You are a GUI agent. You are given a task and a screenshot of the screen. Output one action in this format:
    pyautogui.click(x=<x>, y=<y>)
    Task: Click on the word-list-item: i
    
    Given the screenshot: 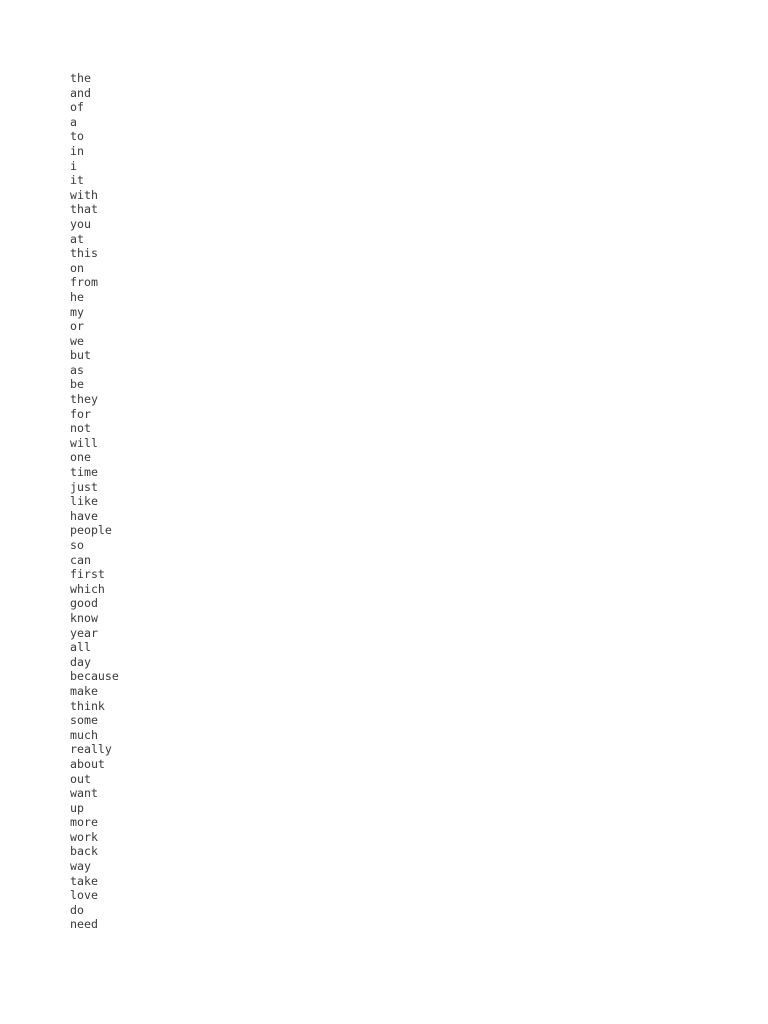 What is the action you would take?
    pyautogui.click(x=73, y=165)
    